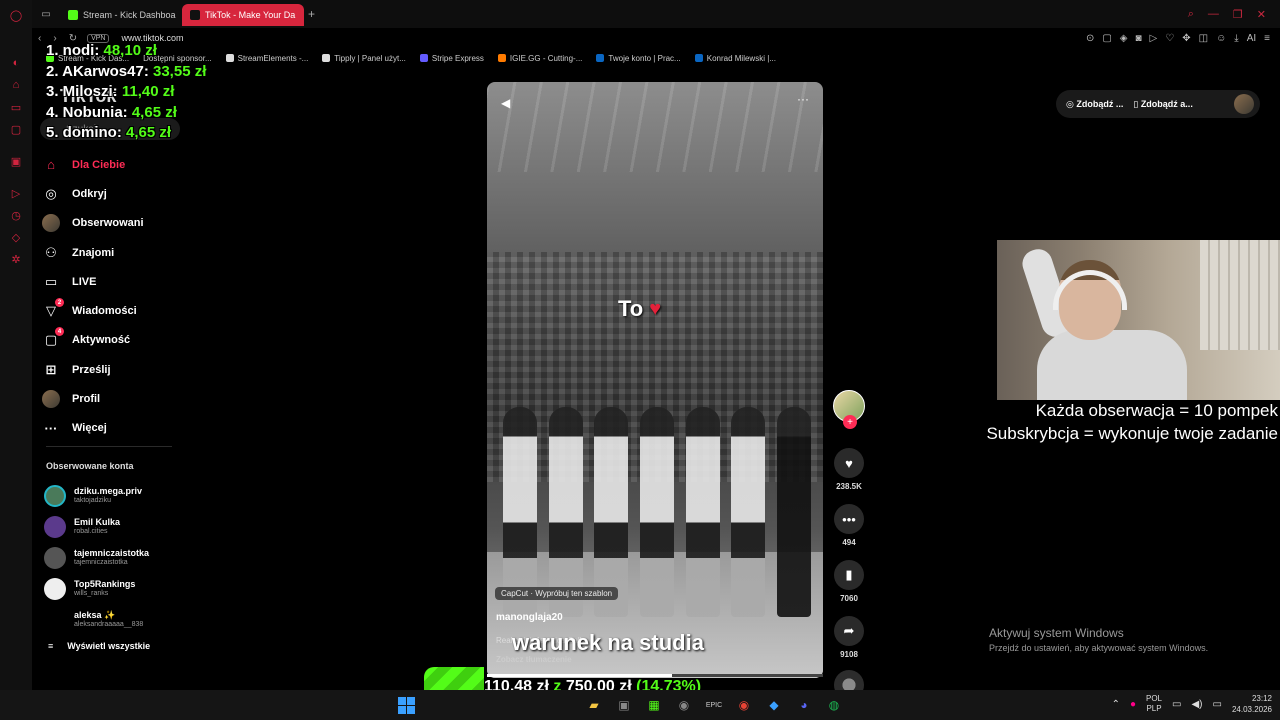 Image resolution: width=1280 pixels, height=720 pixels. Describe the element at coordinates (1139, 38) in the screenshot. I see `camera-icon: ◙` at that location.